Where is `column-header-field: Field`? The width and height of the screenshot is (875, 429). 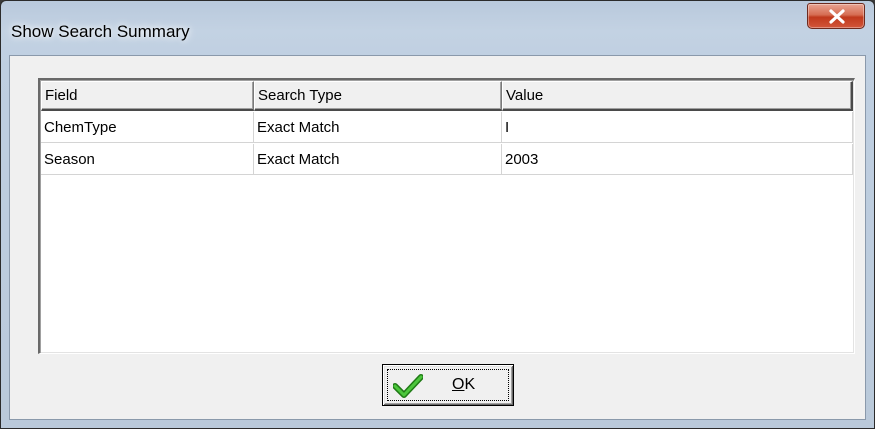
column-header-field: Field is located at coordinates (147, 96).